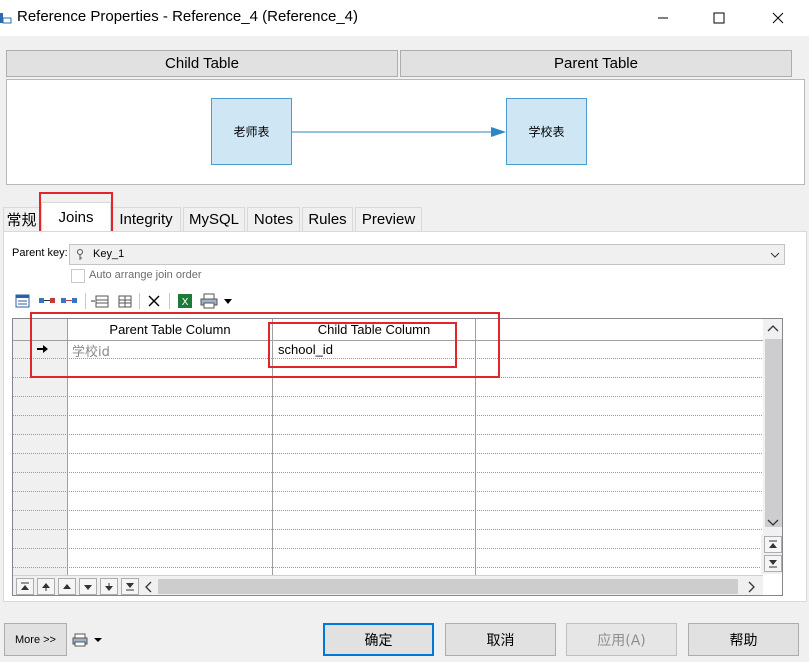 This screenshot has width=809, height=662. What do you see at coordinates (251, 131) in the screenshot?
I see `child-entity-box: 老师表` at bounding box center [251, 131].